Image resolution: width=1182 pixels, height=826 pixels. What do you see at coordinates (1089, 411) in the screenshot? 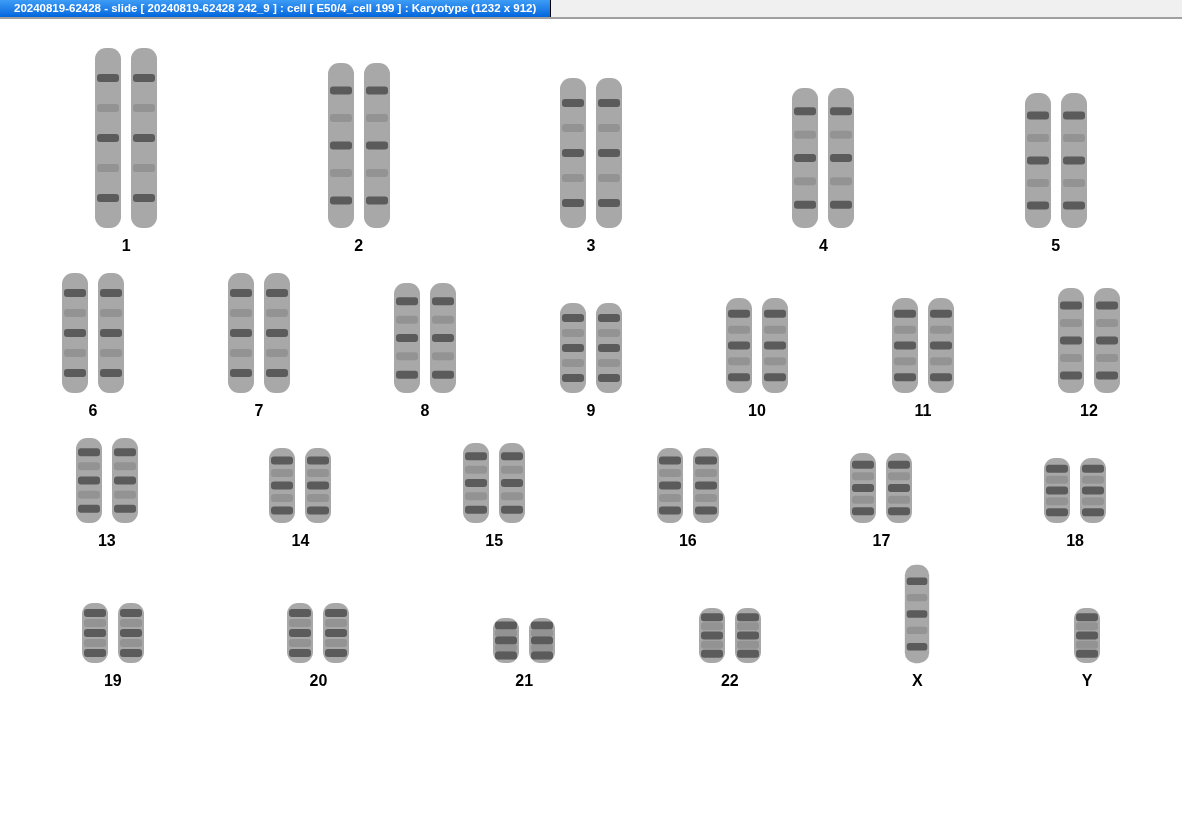
I see `chromosome-label: 12` at bounding box center [1089, 411].